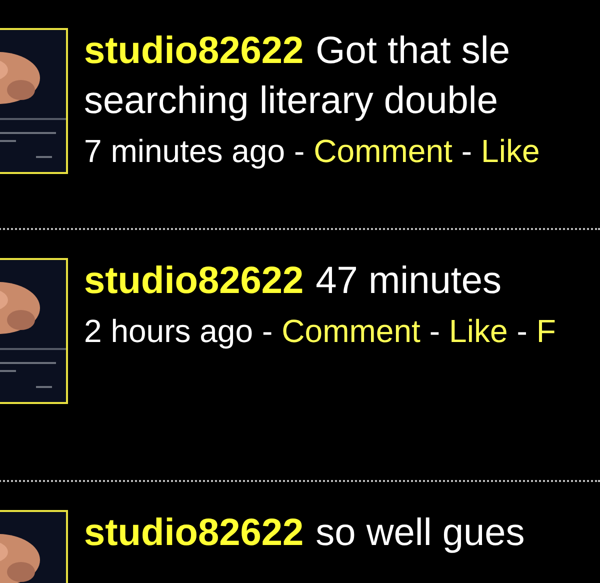  I want to click on post-text: so well gues, so click(420, 533).